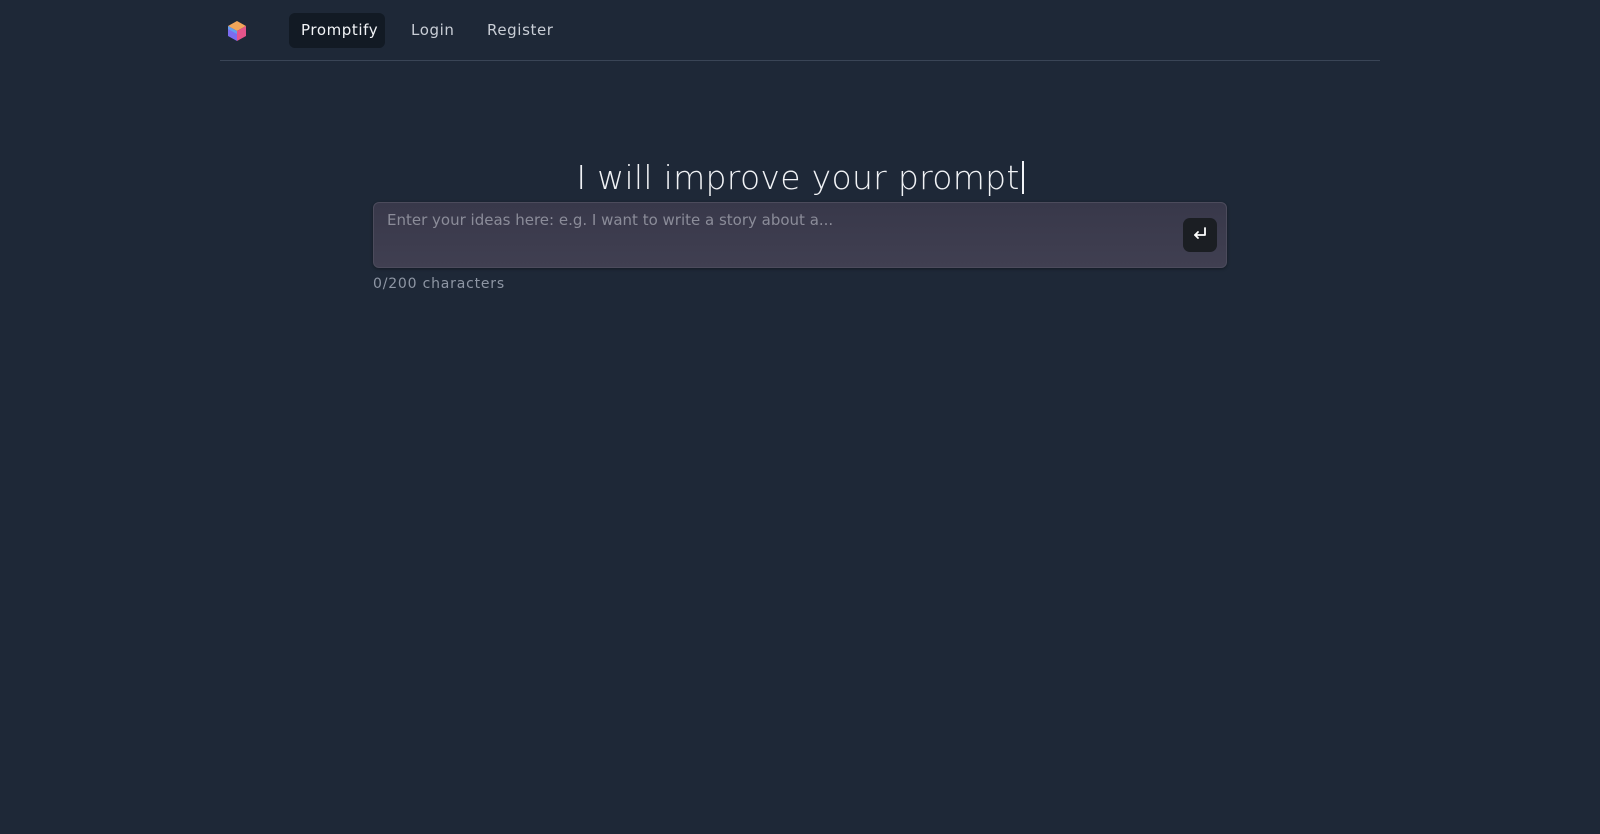  I want to click on nav-item-promptify: Promptify, so click(337, 30).